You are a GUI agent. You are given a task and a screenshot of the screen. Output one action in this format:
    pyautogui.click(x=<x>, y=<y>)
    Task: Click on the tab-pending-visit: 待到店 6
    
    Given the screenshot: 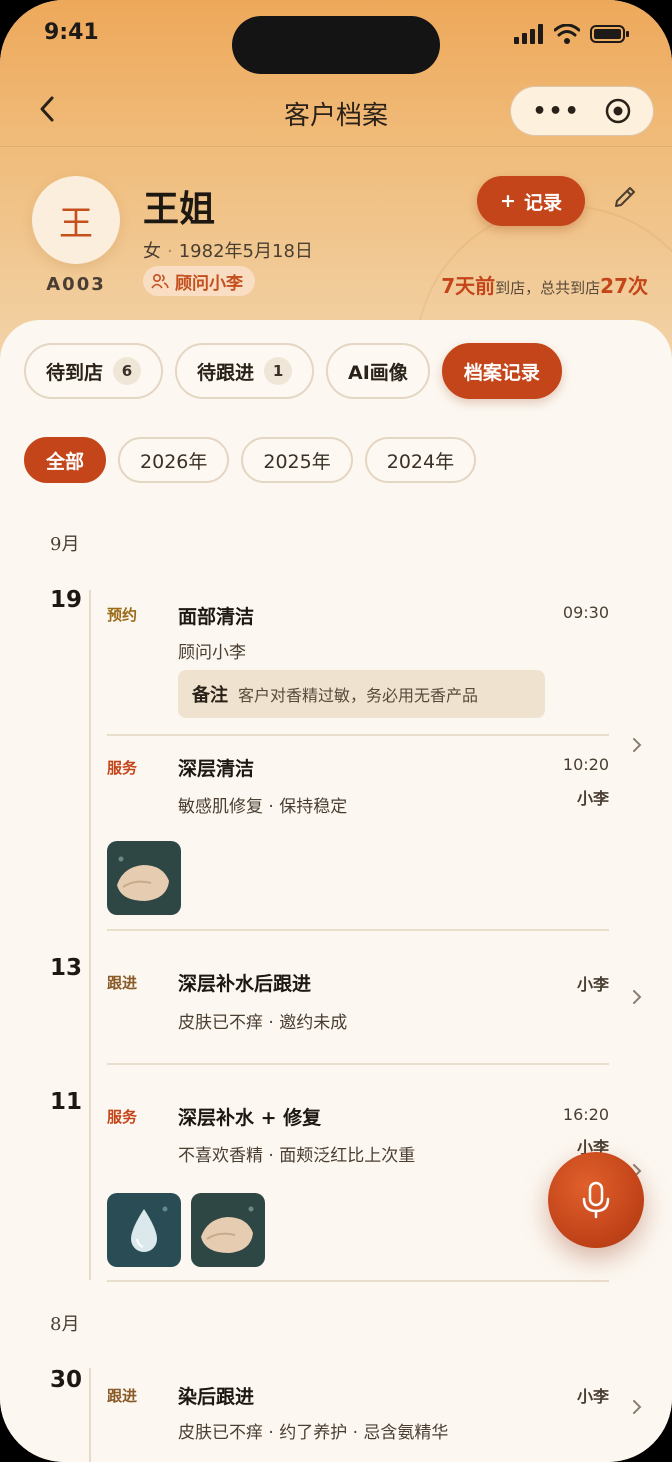 What is the action you would take?
    pyautogui.click(x=94, y=371)
    